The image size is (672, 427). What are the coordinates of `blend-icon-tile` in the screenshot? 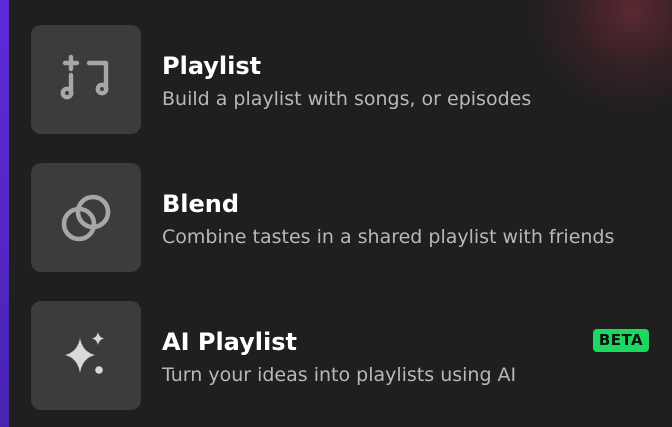 It's located at (86, 217).